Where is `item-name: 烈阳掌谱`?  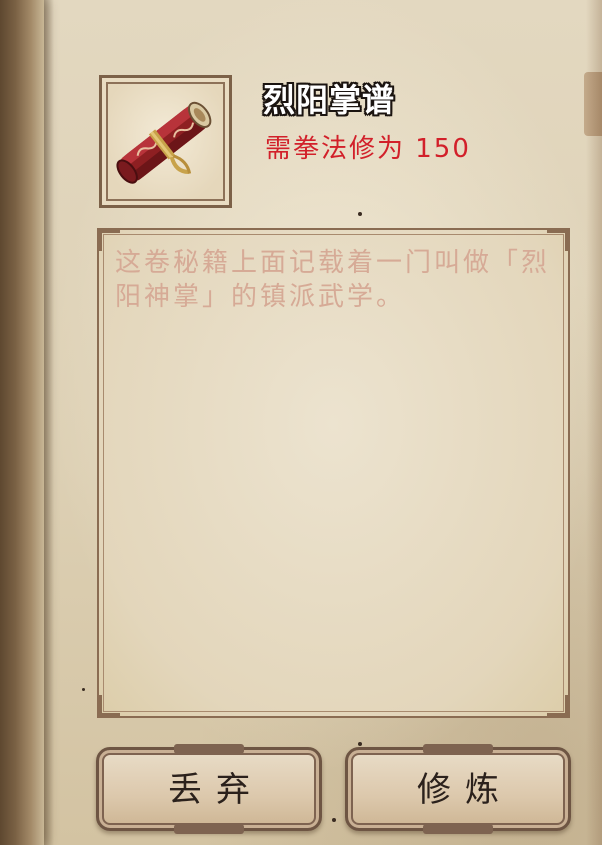 item-name: 烈阳掌谱 is located at coordinates (329, 100).